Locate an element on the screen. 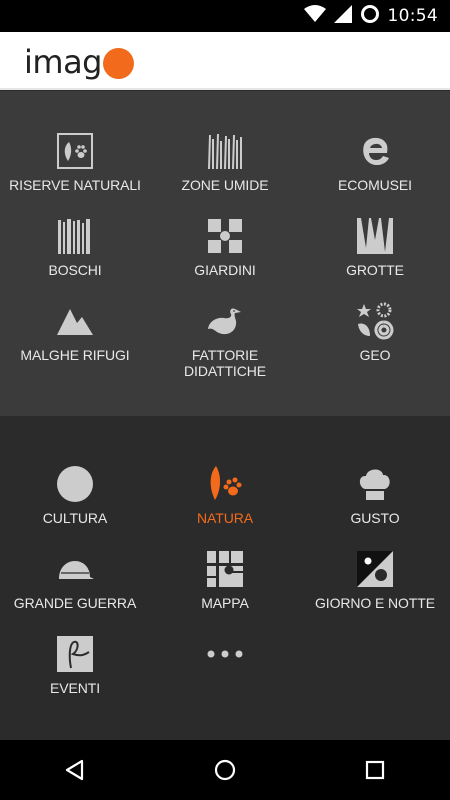 The width and height of the screenshot is (450, 800). category-label: GROTTE is located at coordinates (375, 270).